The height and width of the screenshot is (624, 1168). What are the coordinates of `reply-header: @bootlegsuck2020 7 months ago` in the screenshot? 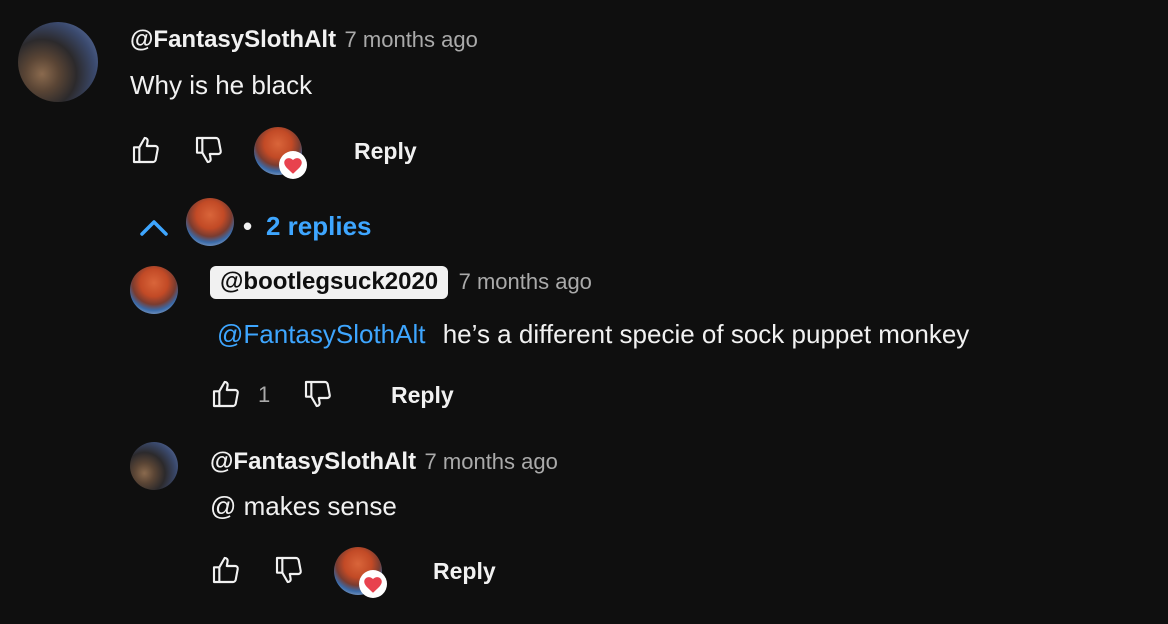 It's located at (401, 282).